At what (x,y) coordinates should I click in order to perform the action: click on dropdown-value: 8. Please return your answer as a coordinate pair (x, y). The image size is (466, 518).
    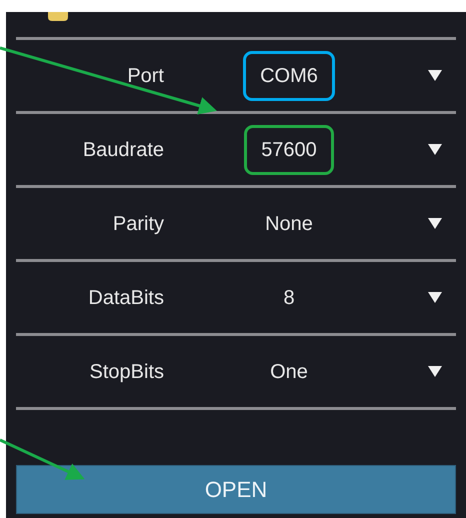
    Looking at the image, I should click on (289, 297).